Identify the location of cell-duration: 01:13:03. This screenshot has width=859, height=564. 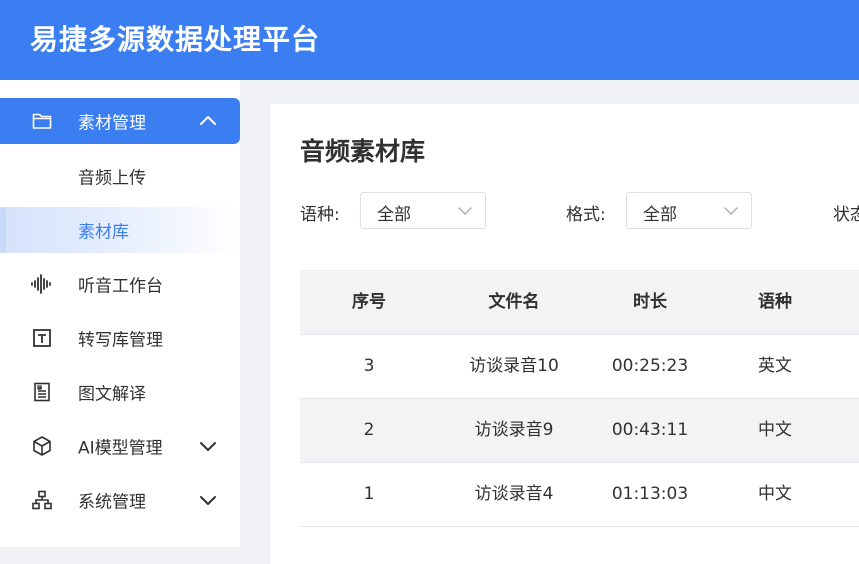
(650, 494).